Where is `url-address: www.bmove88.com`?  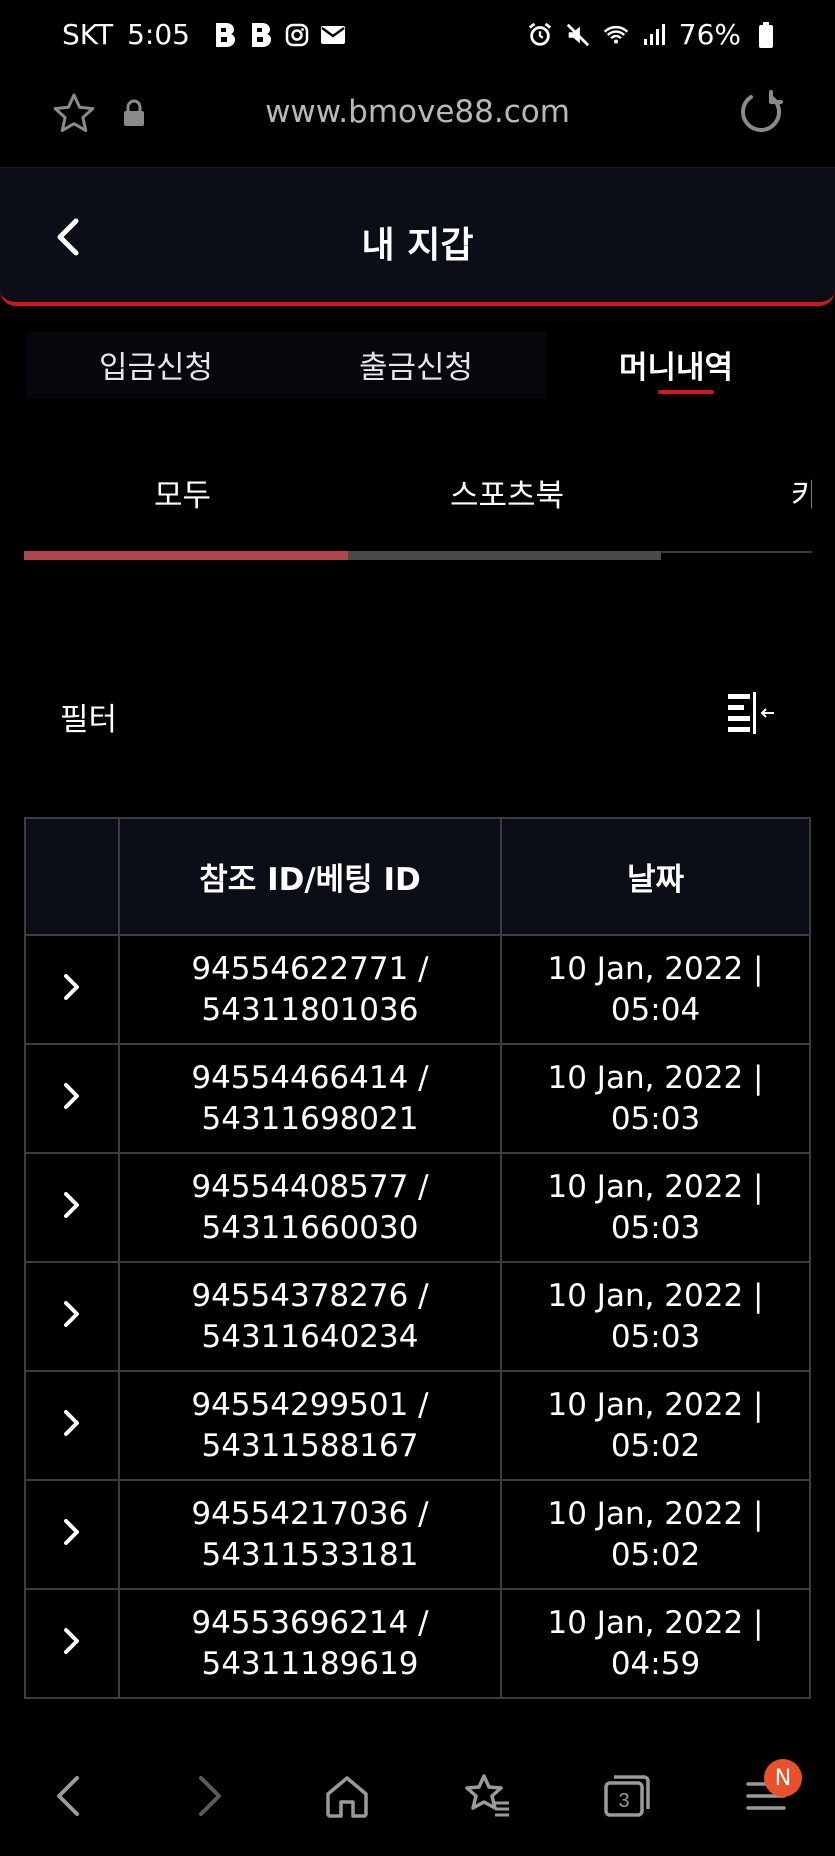
url-address: www.bmove88.com is located at coordinates (417, 112).